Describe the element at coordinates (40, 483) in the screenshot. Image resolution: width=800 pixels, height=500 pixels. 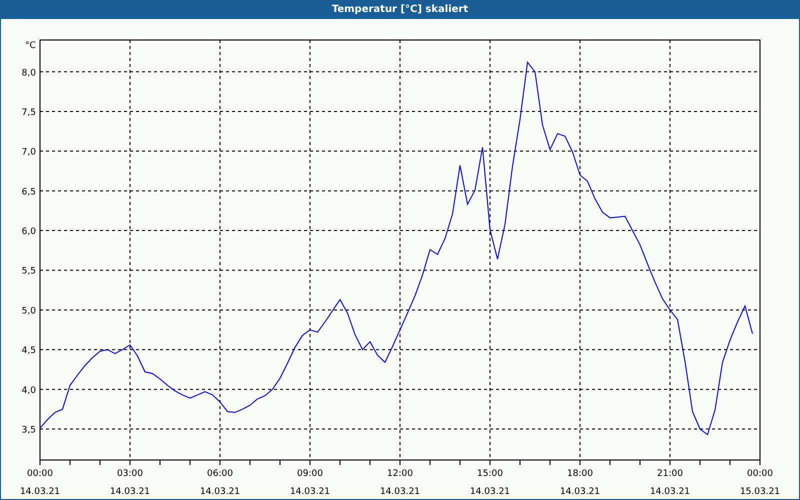
I see `x-tick-label: 00:00 14.03.21` at that location.